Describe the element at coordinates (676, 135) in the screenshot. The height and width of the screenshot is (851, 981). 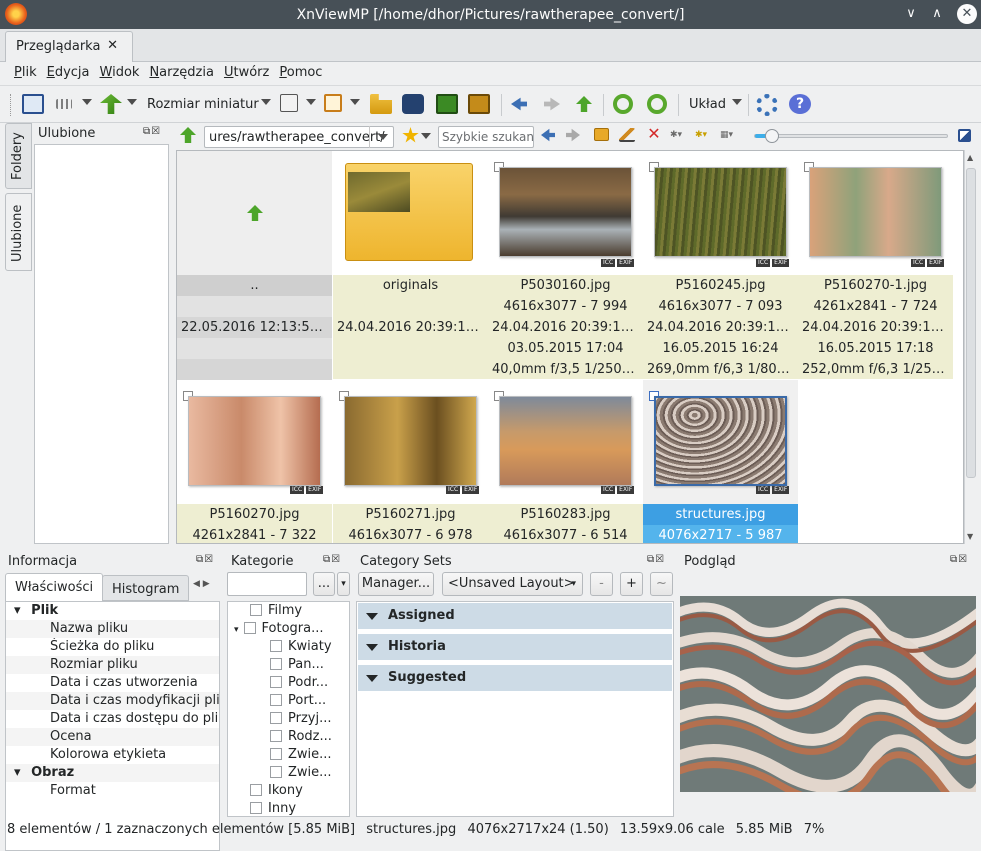
I see `rating-filter-icon: ✱▾` at that location.